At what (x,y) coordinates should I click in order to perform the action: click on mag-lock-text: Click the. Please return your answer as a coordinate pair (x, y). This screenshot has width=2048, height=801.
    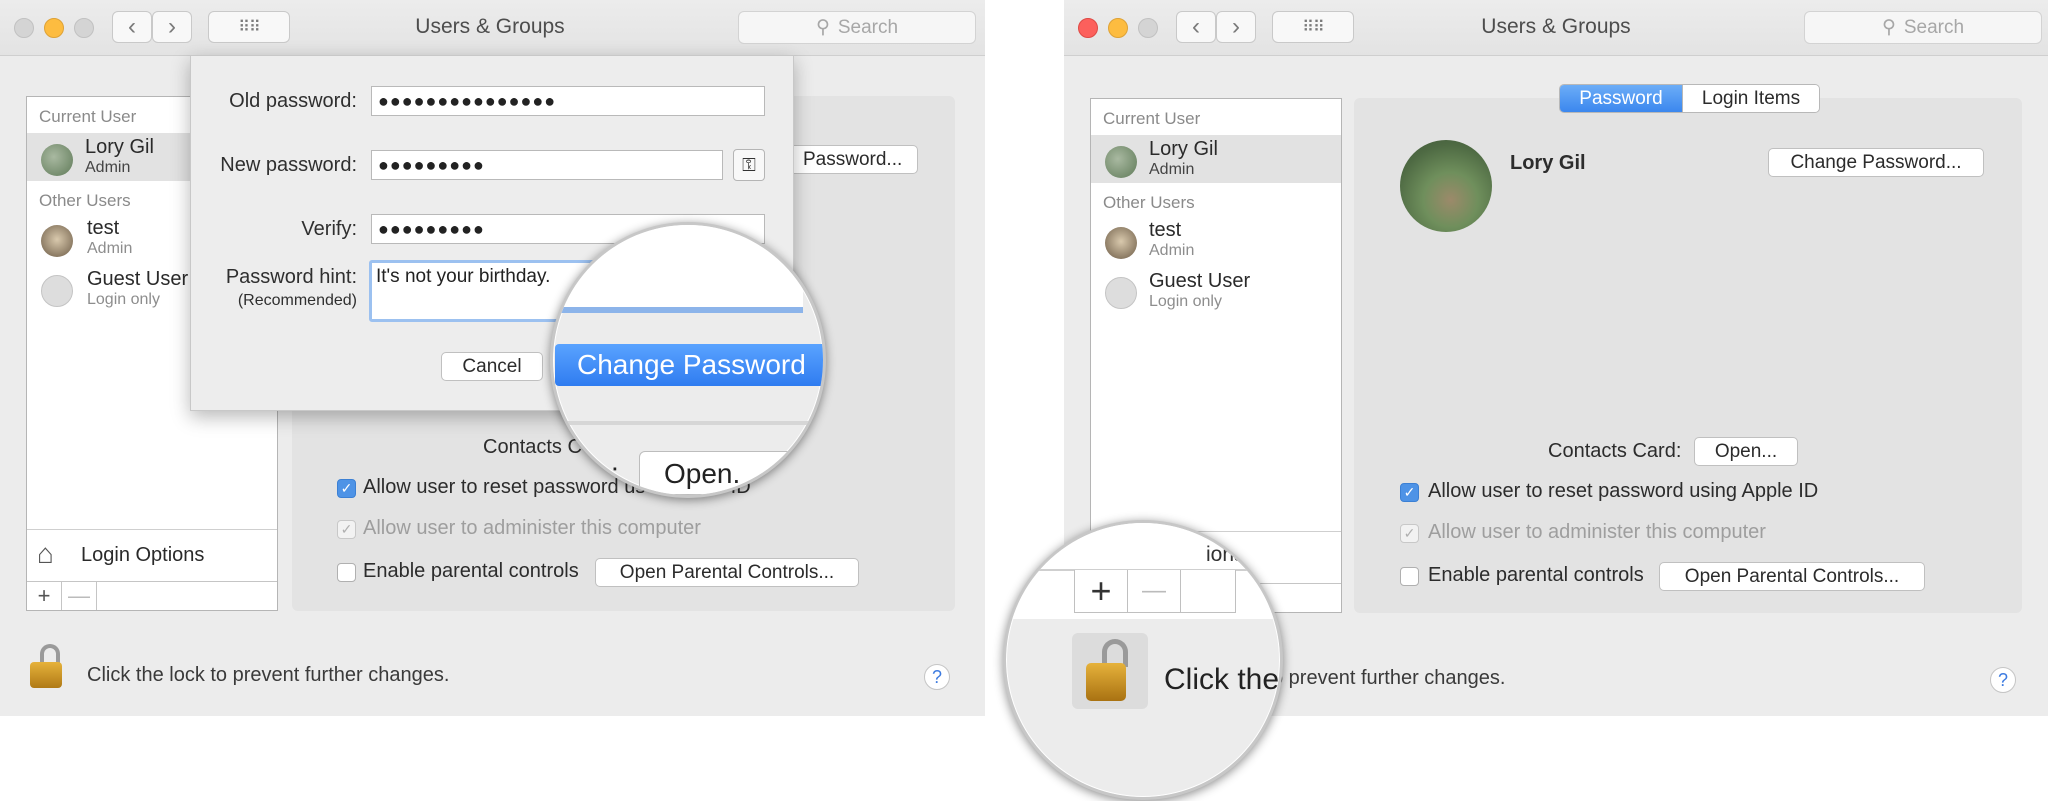
    Looking at the image, I should click on (1222, 679).